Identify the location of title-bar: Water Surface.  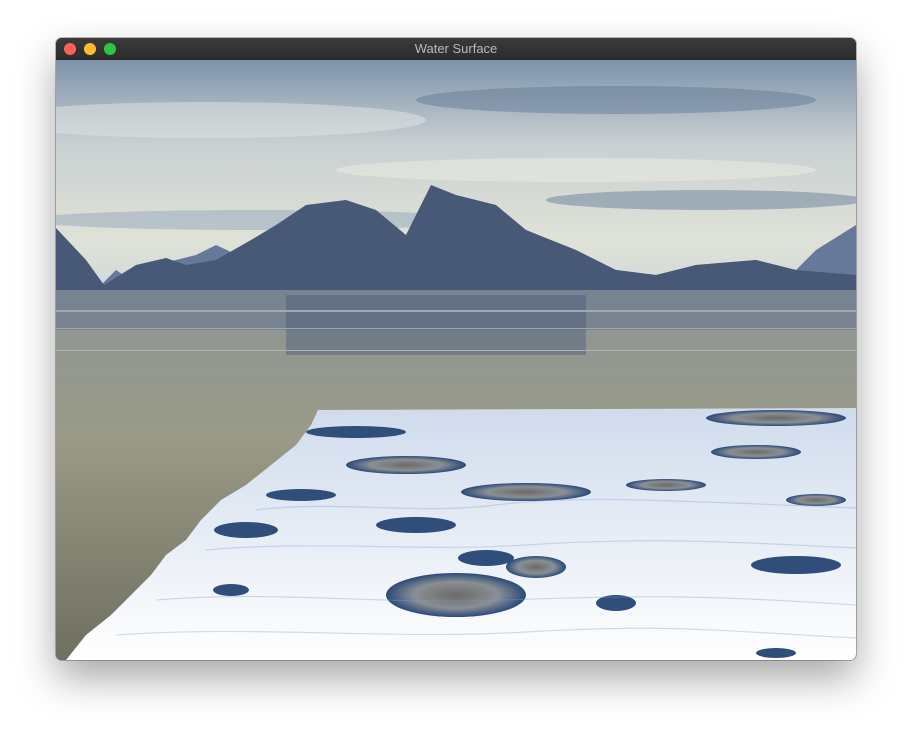
(456, 49).